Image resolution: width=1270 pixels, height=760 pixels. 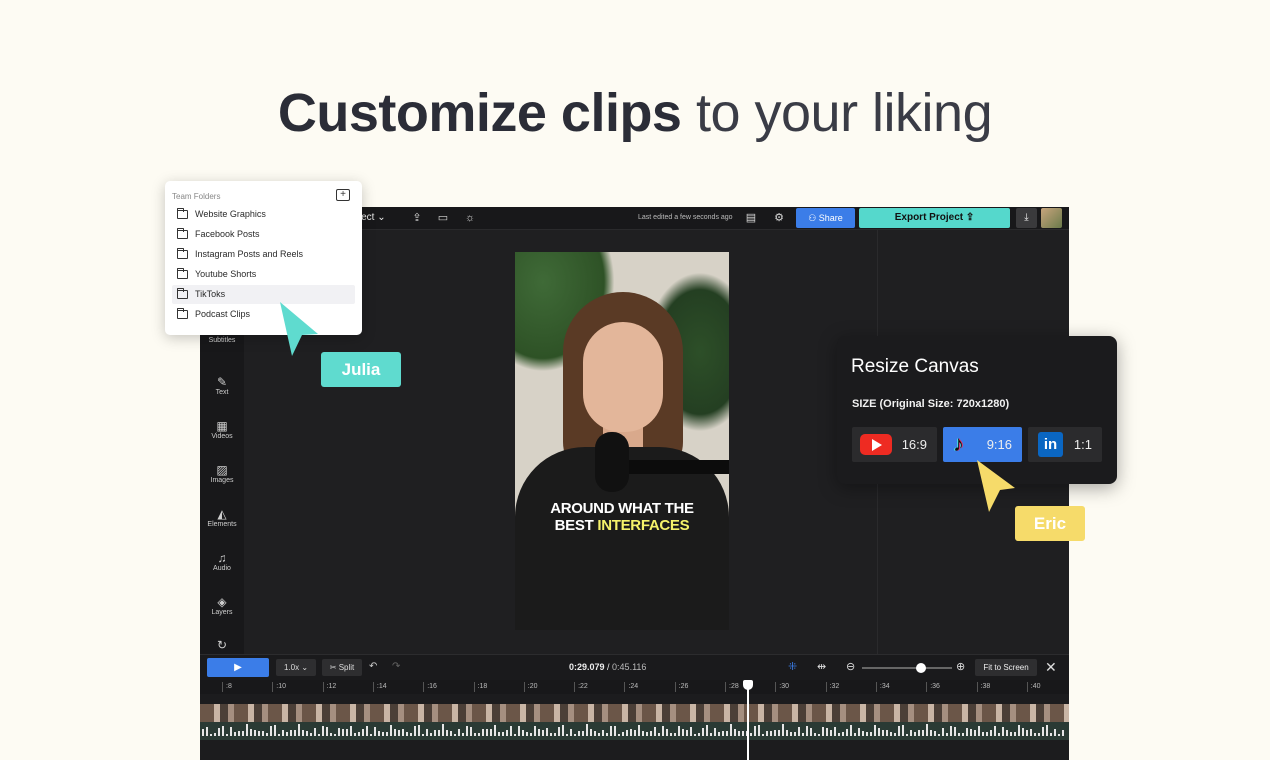 I want to click on zoom-slider, so click(x=907, y=668).